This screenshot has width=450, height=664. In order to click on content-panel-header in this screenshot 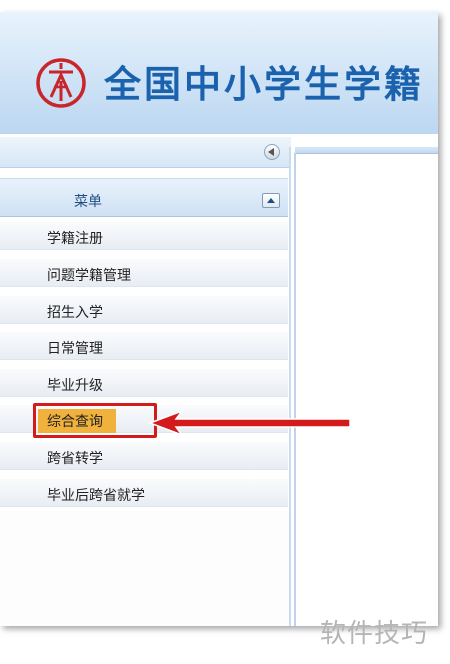, I will do `click(366, 150)`.